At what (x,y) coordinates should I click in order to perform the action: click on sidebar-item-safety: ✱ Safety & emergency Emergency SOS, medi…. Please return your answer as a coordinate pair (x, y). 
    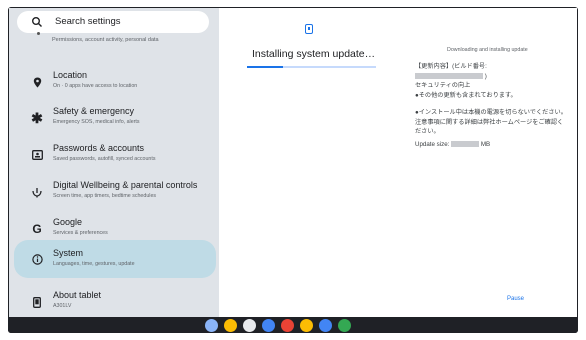
    Looking at the image, I should click on (115, 118).